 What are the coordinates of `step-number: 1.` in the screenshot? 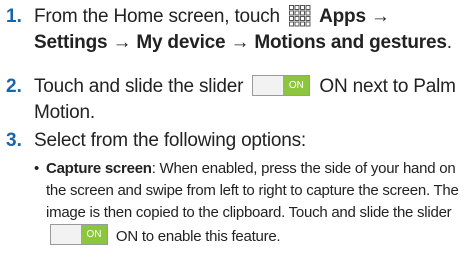 It's located at (14, 16).